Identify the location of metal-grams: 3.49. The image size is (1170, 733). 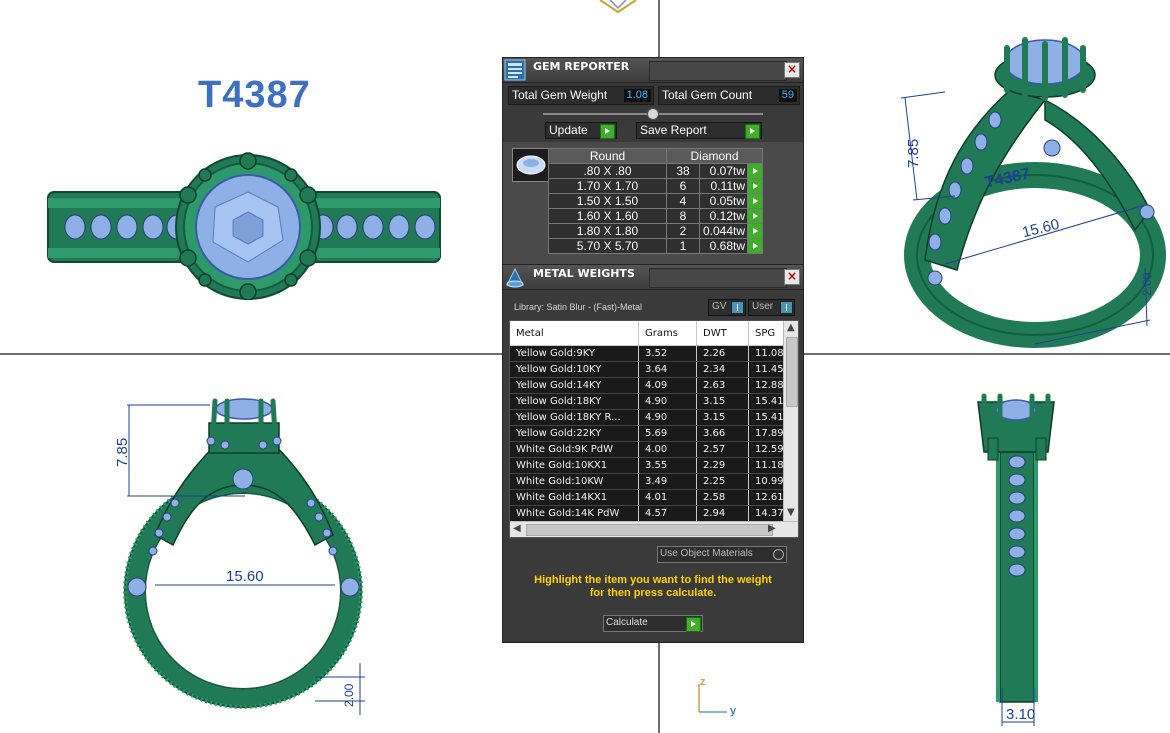
(667, 481).